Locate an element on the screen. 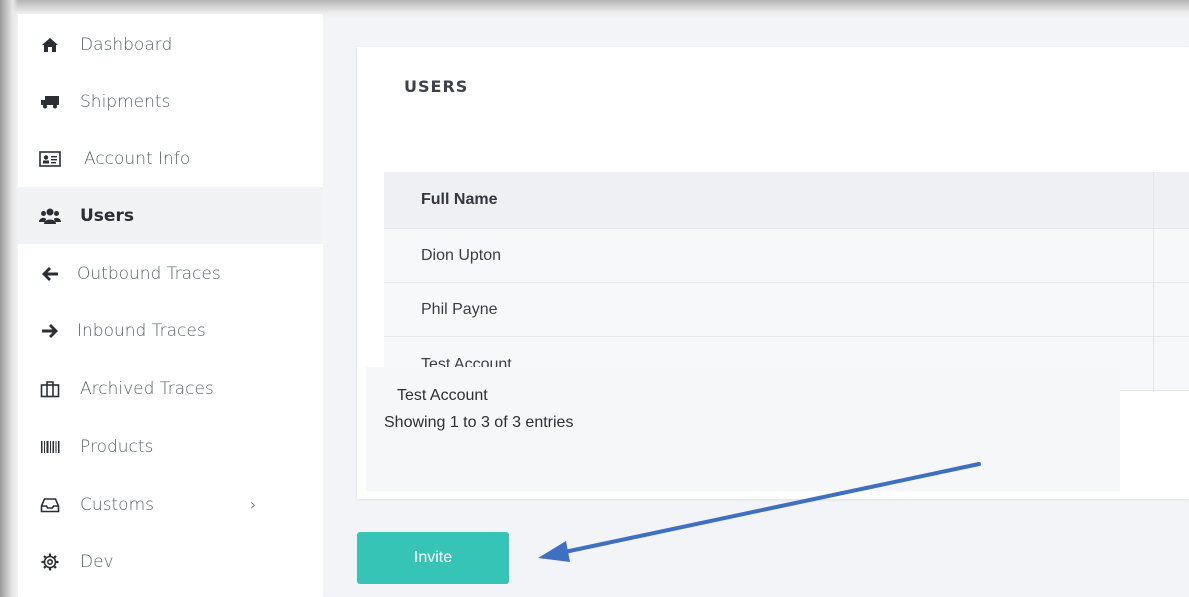  invite-button: Invite is located at coordinates (433, 558).